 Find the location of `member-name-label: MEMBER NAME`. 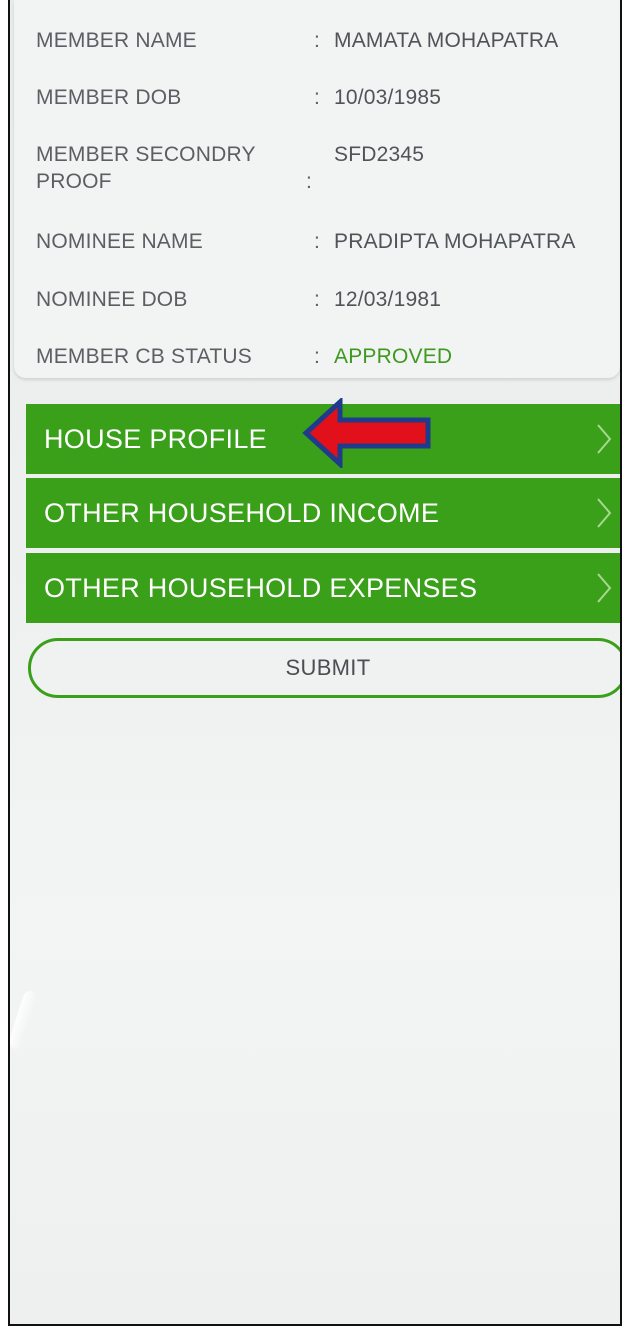

member-name-label: MEMBER NAME is located at coordinates (116, 40).